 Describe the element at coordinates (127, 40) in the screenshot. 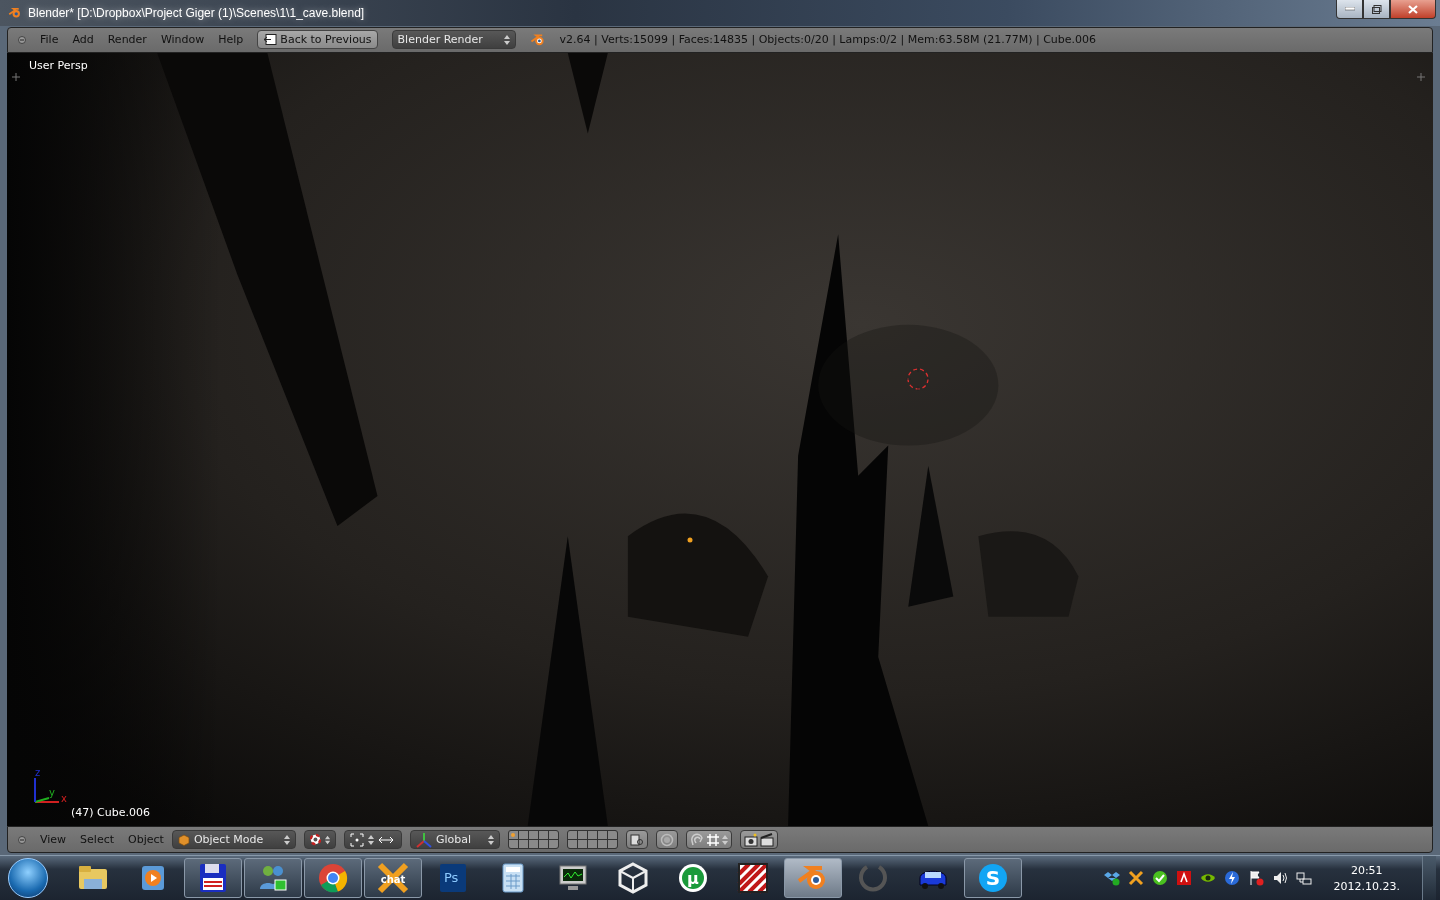

I see `menu-item: Render` at that location.